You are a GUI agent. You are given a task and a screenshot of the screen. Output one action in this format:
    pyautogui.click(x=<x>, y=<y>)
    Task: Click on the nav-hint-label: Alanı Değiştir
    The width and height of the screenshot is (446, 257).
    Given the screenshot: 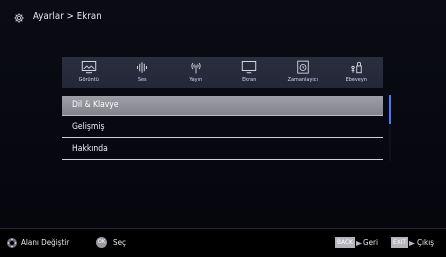 What is the action you would take?
    pyautogui.click(x=45, y=242)
    